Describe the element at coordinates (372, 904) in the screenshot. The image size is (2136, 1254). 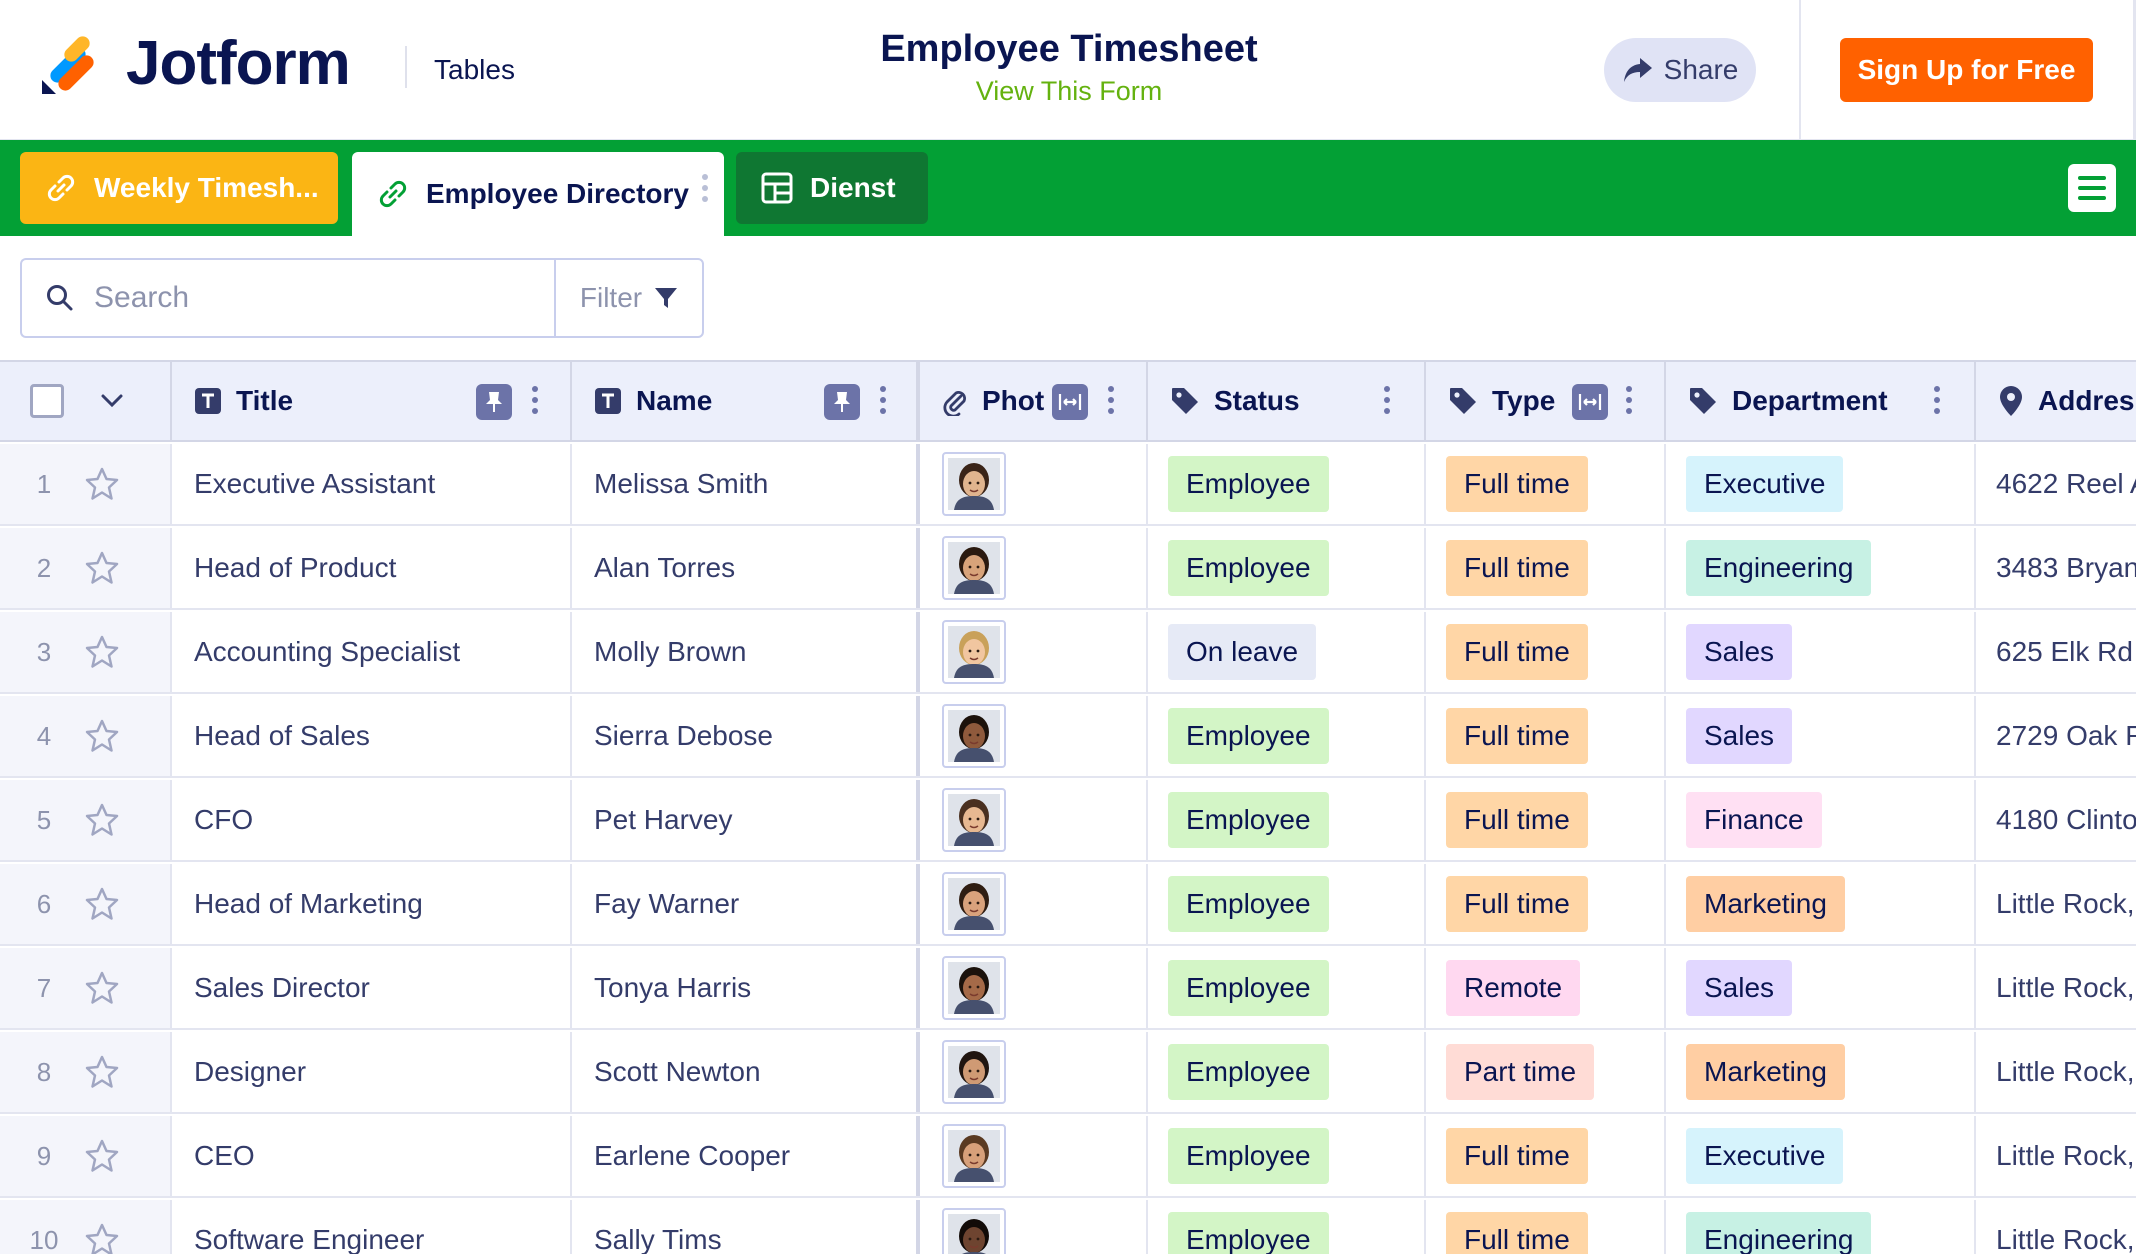
I see `title-cell: Head of Marketing` at that location.